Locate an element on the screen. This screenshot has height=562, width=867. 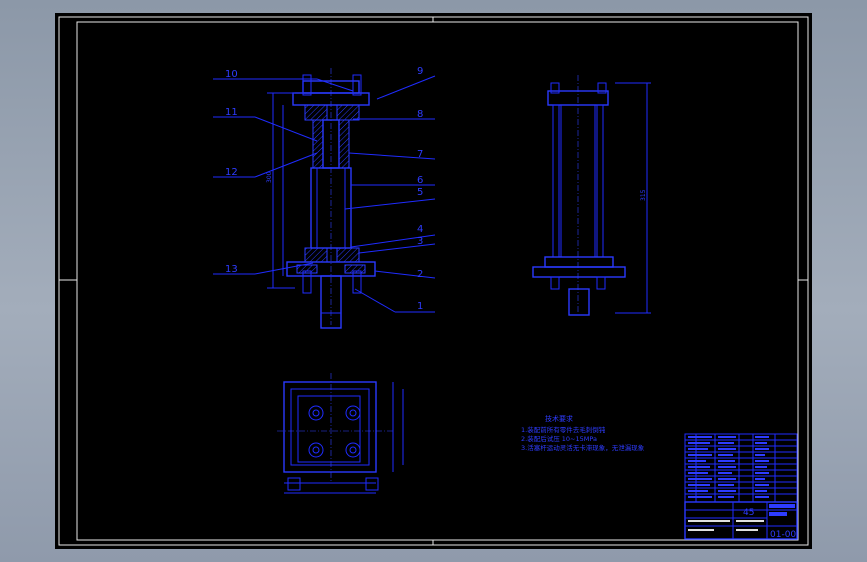
svg-text: 300 is located at coordinates (269, 177).